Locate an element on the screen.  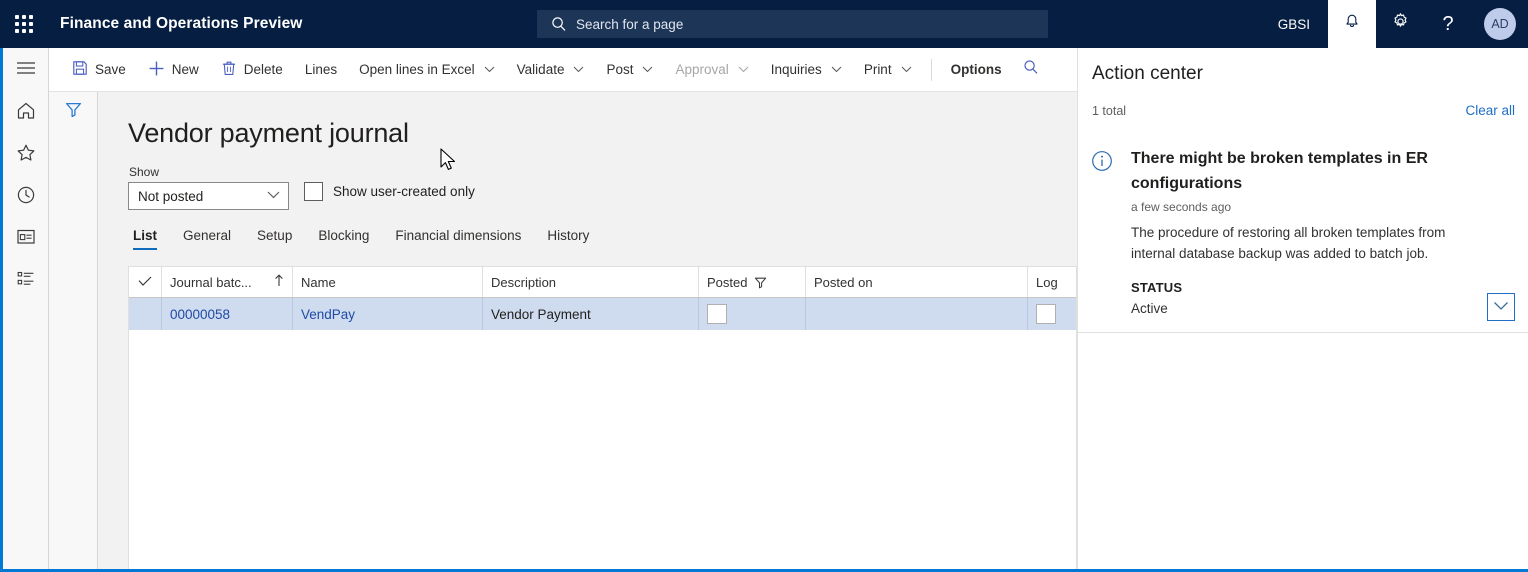
app-launcher-icon is located at coordinates (24, 24).